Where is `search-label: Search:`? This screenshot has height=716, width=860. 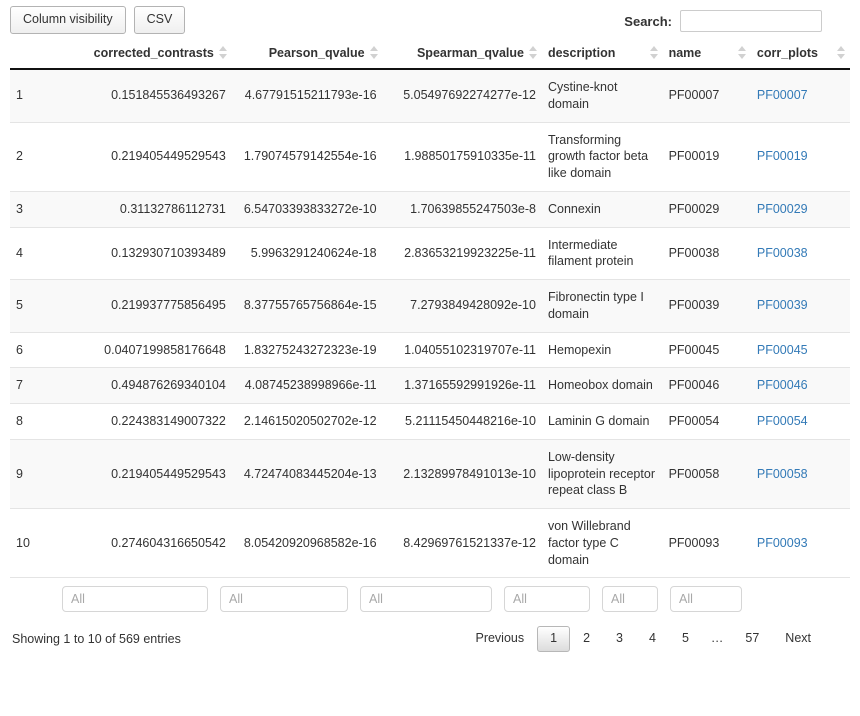 search-label: Search: is located at coordinates (648, 21).